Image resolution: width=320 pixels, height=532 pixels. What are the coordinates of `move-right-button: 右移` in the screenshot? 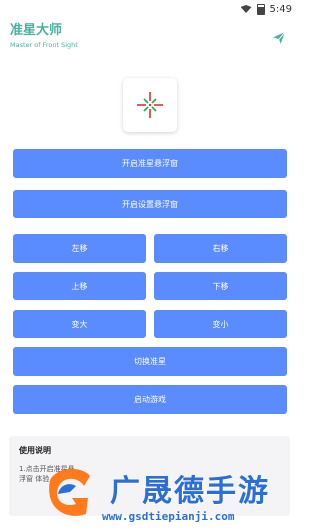 It's located at (220, 248).